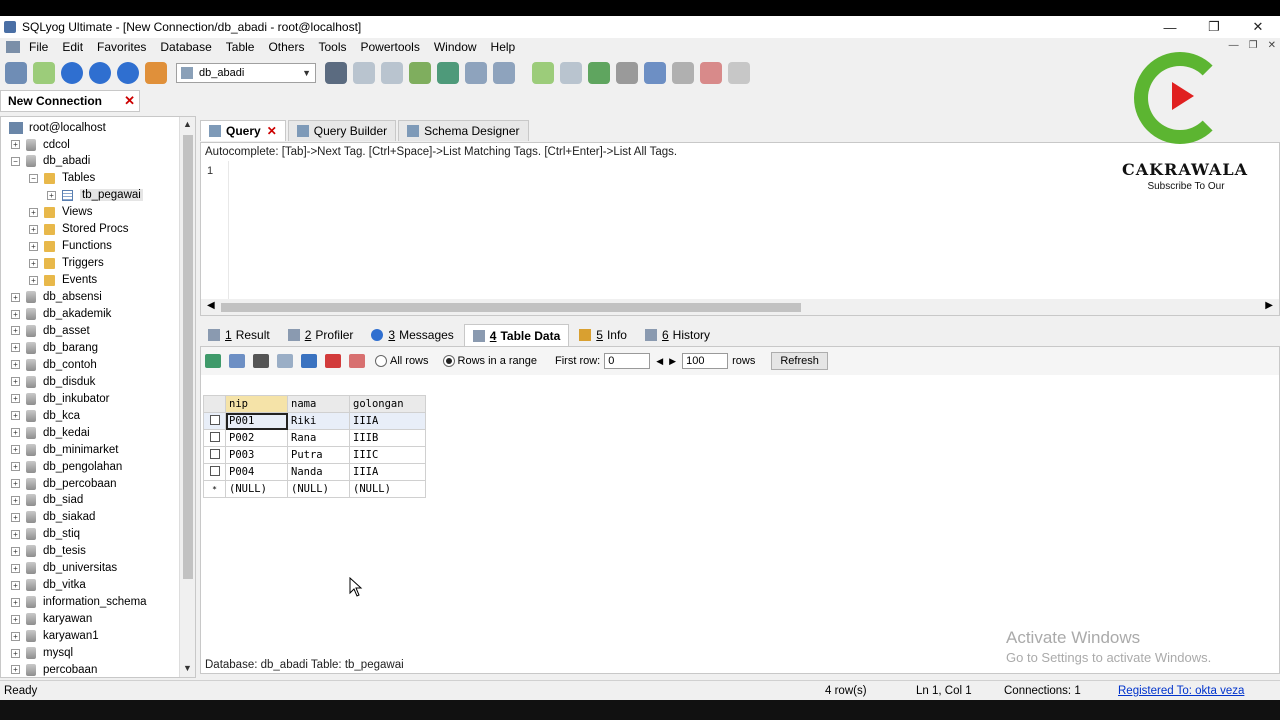 This screenshot has width=1280, height=720. What do you see at coordinates (392, 73) in the screenshot?
I see `restore-icon` at bounding box center [392, 73].